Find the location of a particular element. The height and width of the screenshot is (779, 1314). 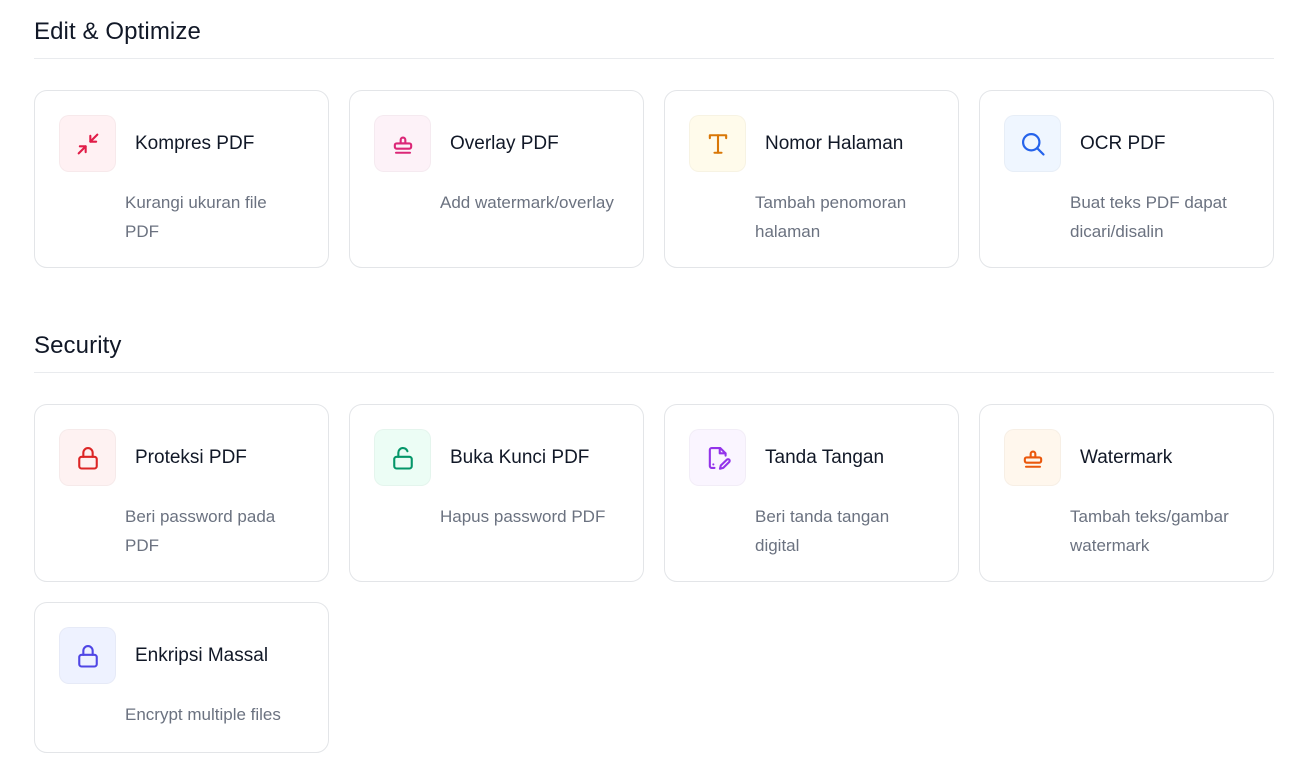

tool-card-title: Tanda Tangan is located at coordinates (825, 457).